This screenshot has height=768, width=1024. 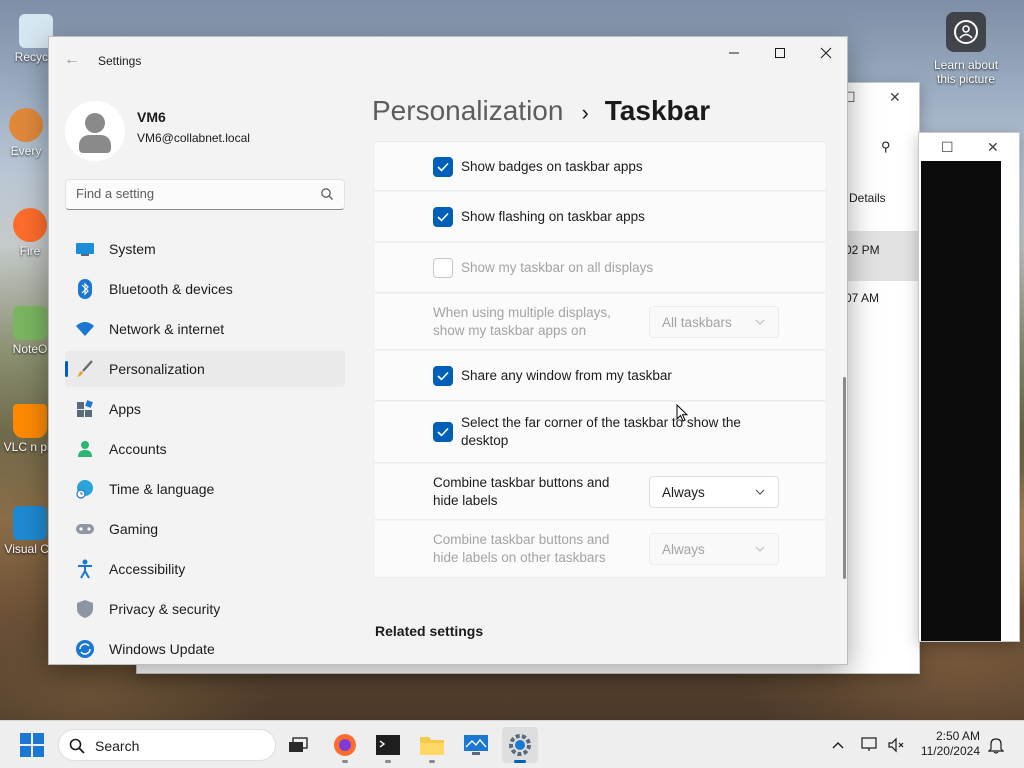 What do you see at coordinates (298, 745) in the screenshot?
I see `taskbar-task-view` at bounding box center [298, 745].